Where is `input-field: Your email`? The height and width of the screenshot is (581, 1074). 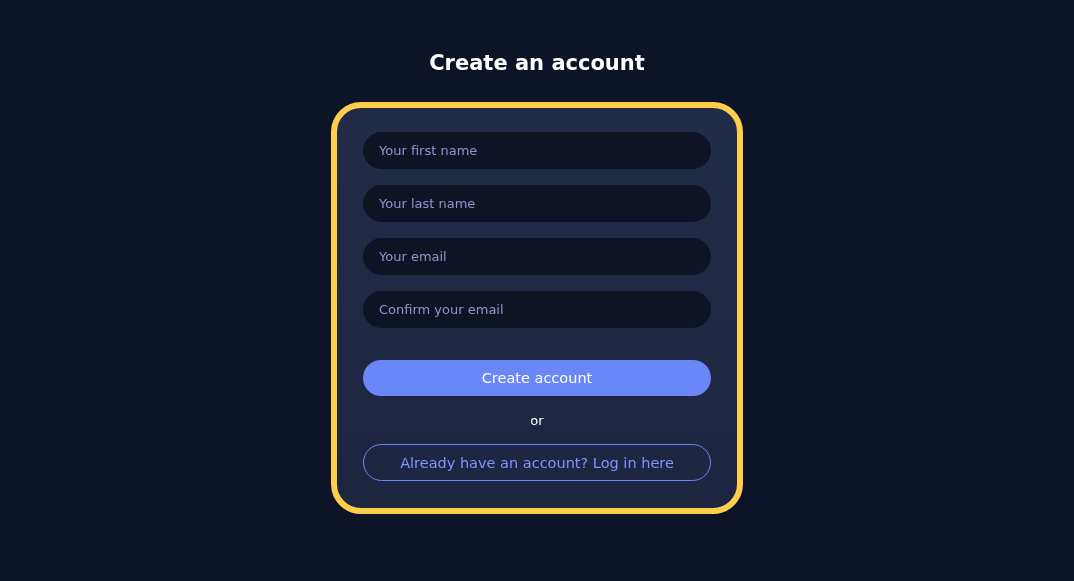 input-field: Your email is located at coordinates (537, 256).